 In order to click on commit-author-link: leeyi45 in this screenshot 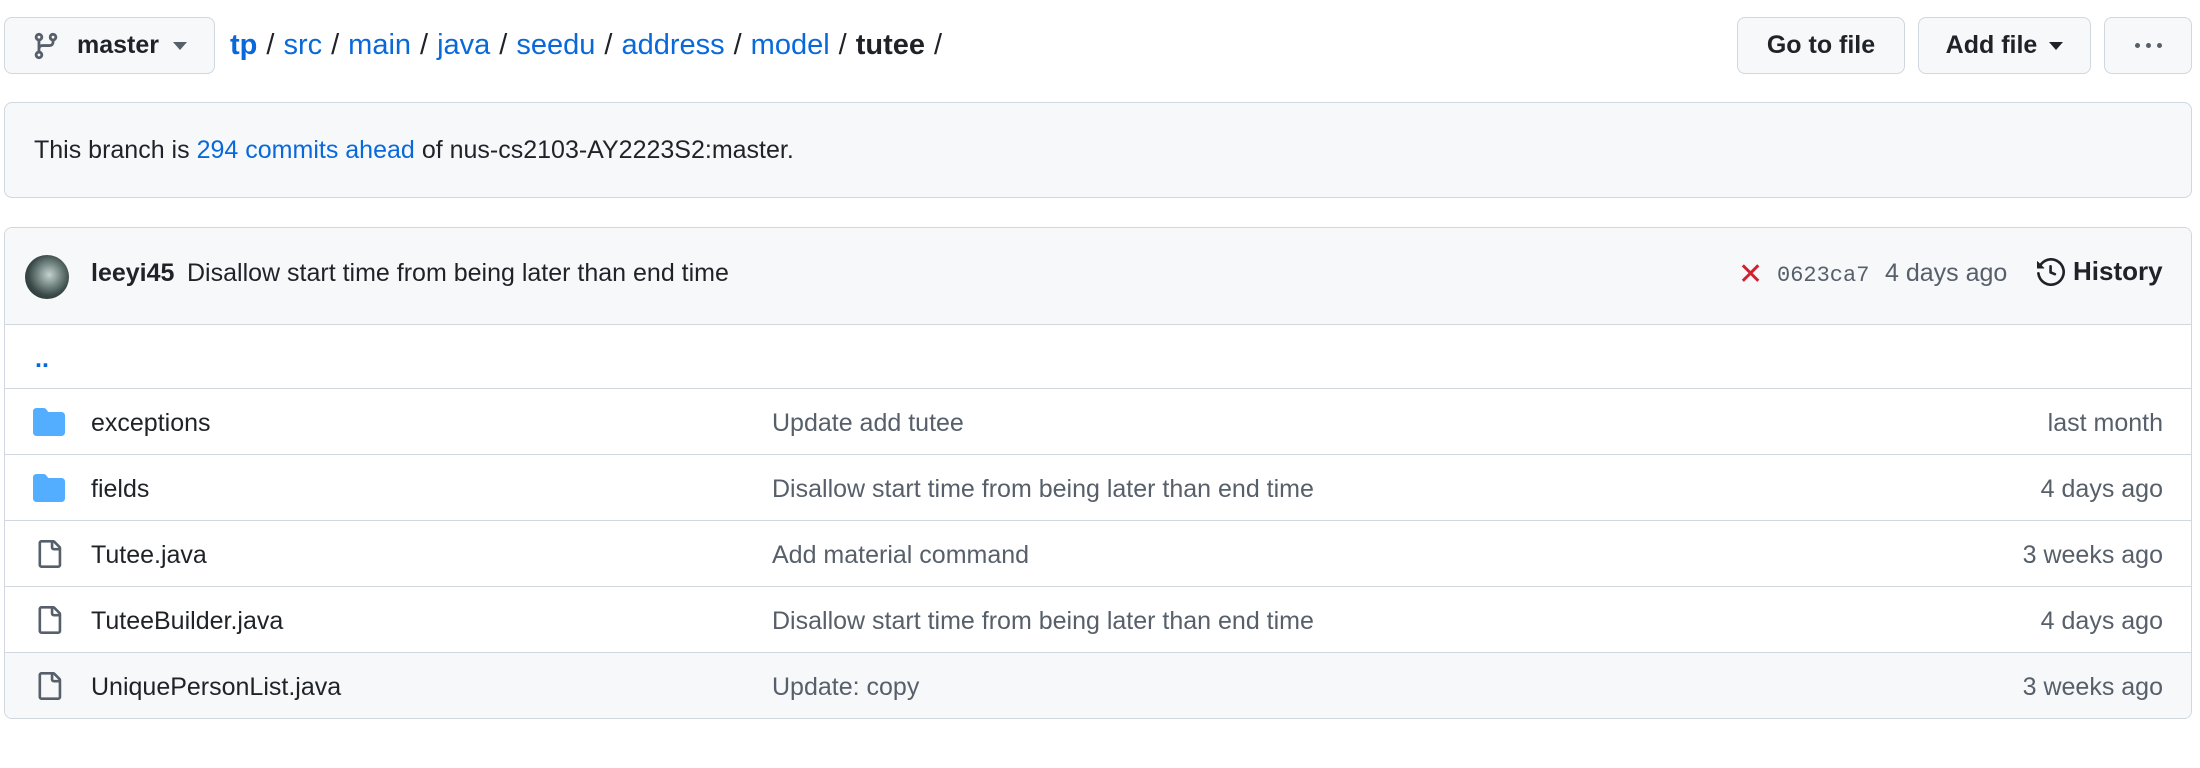, I will do `click(132, 273)`.